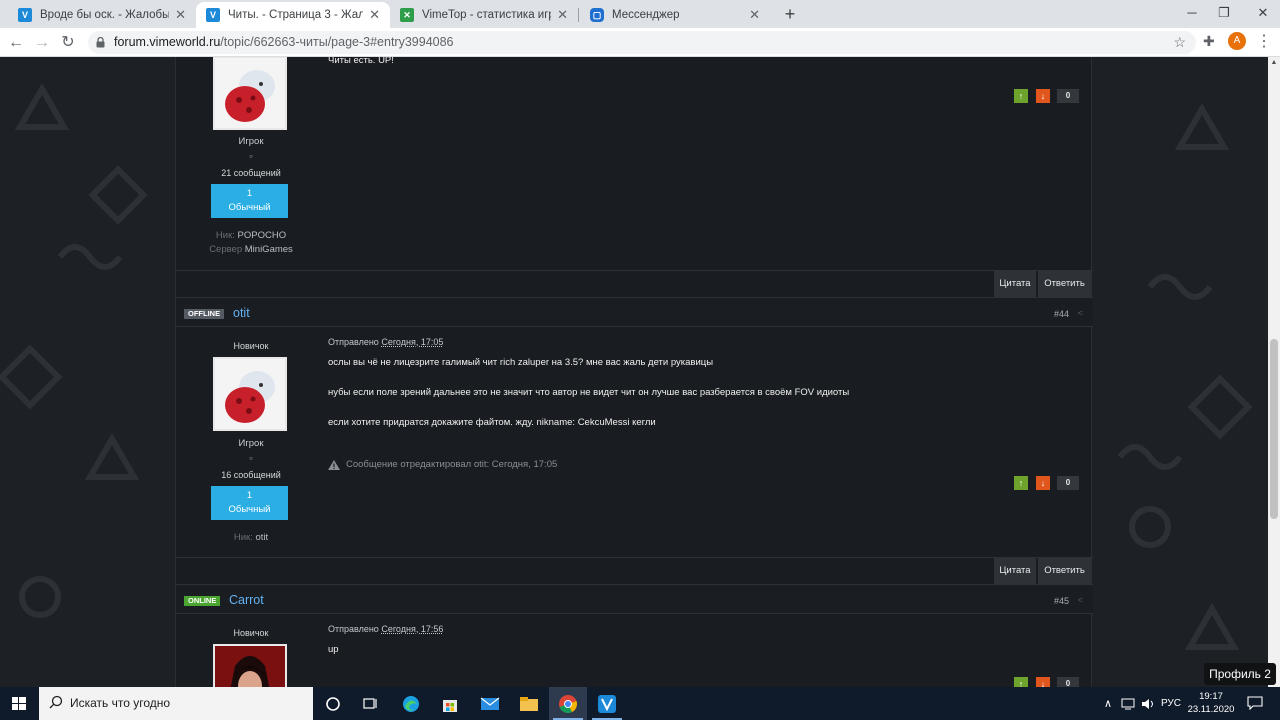 The image size is (1280, 720). I want to click on post-number: #45, so click(1061, 601).